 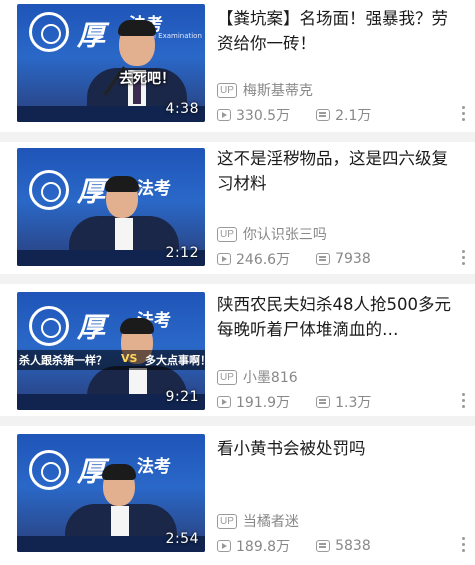 I want to click on danmaku-count: 7938, so click(x=353, y=259).